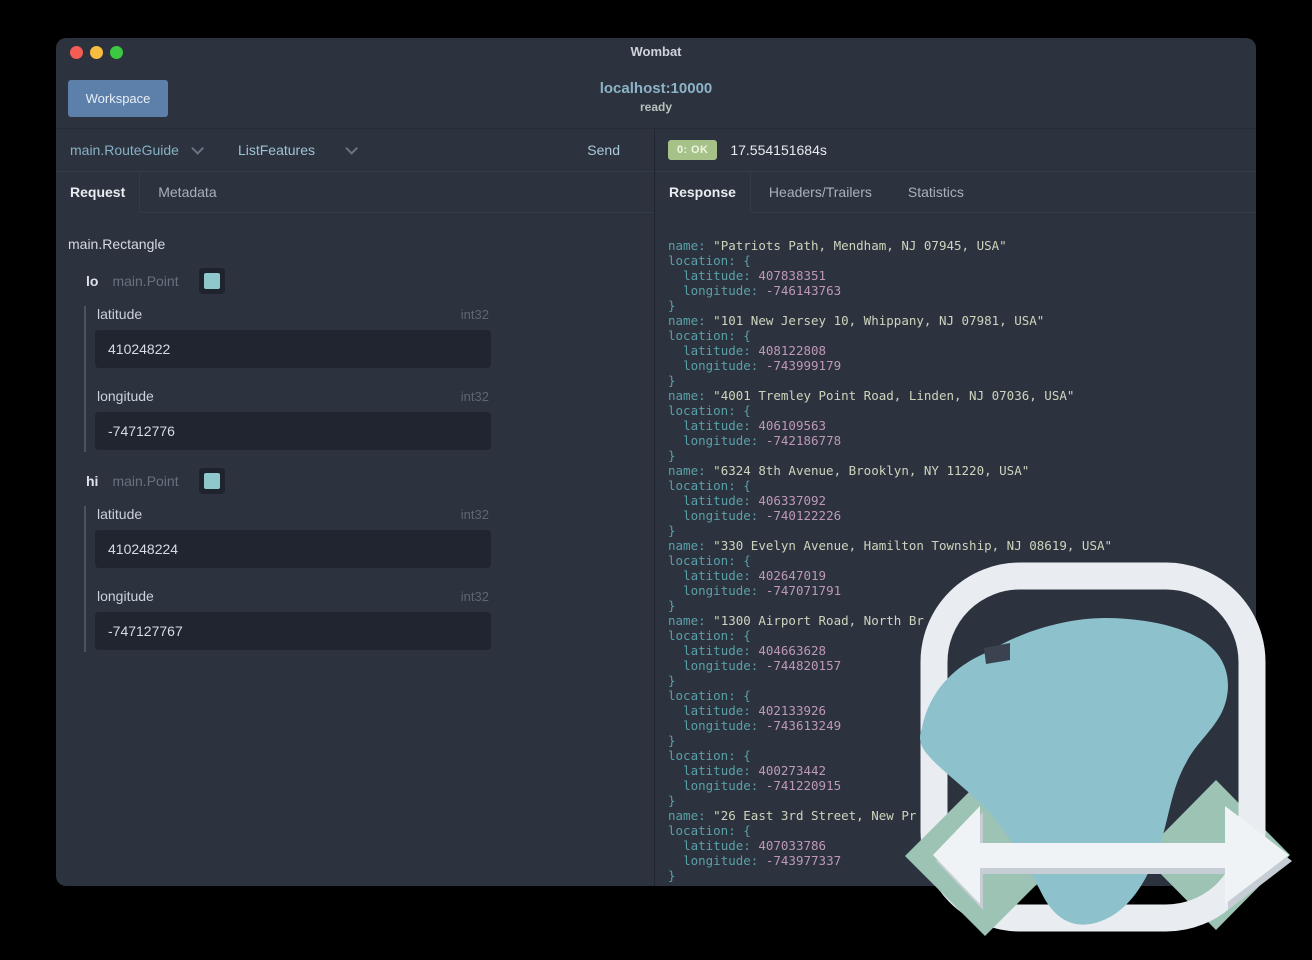  What do you see at coordinates (656, 88) in the screenshot?
I see `server-address: localhost:10000` at bounding box center [656, 88].